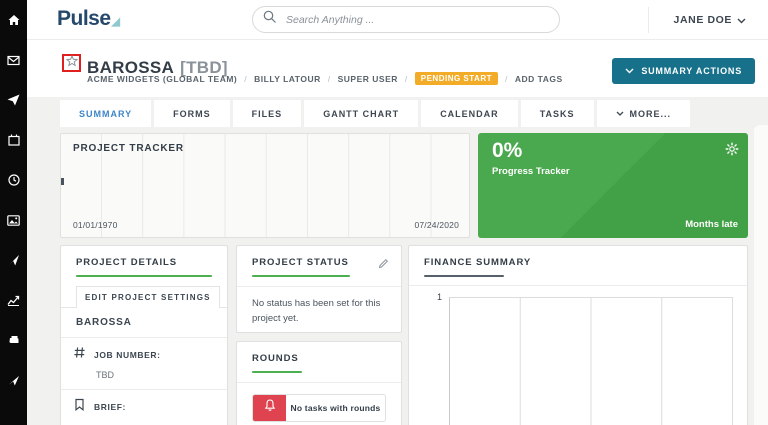 This screenshot has width=768, height=425. What do you see at coordinates (144, 364) in the screenshot?
I see `field-job-number: JOB NUMBER: TBD` at bounding box center [144, 364].